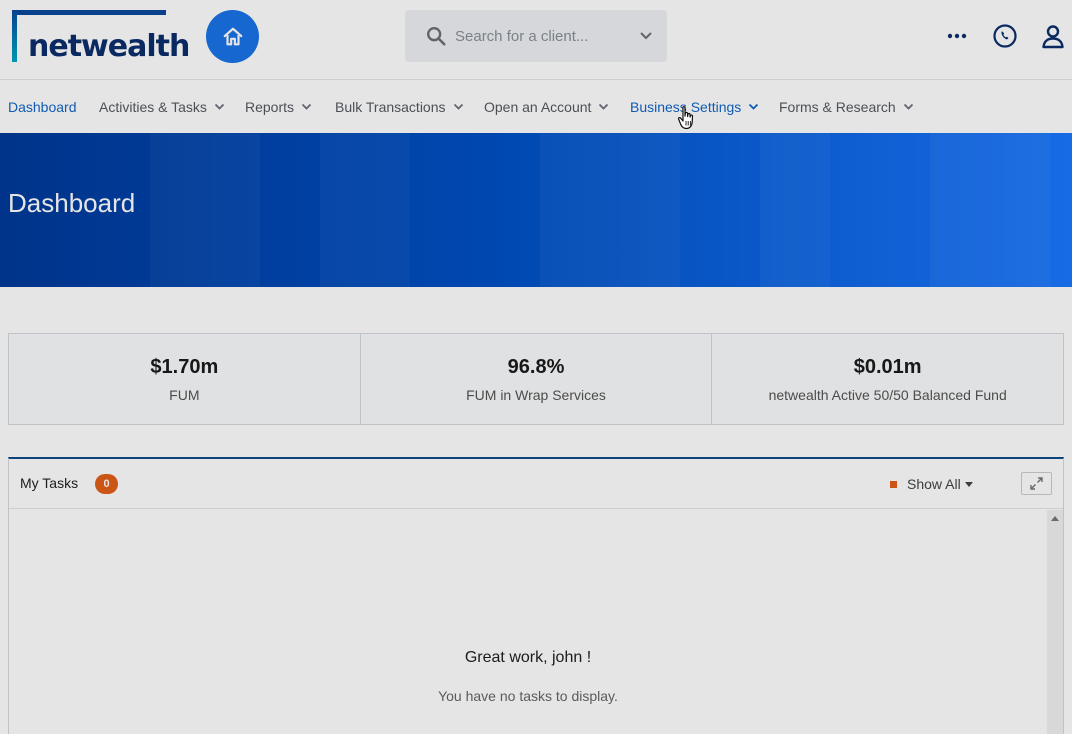  I want to click on phone-icon, so click(1005, 36).